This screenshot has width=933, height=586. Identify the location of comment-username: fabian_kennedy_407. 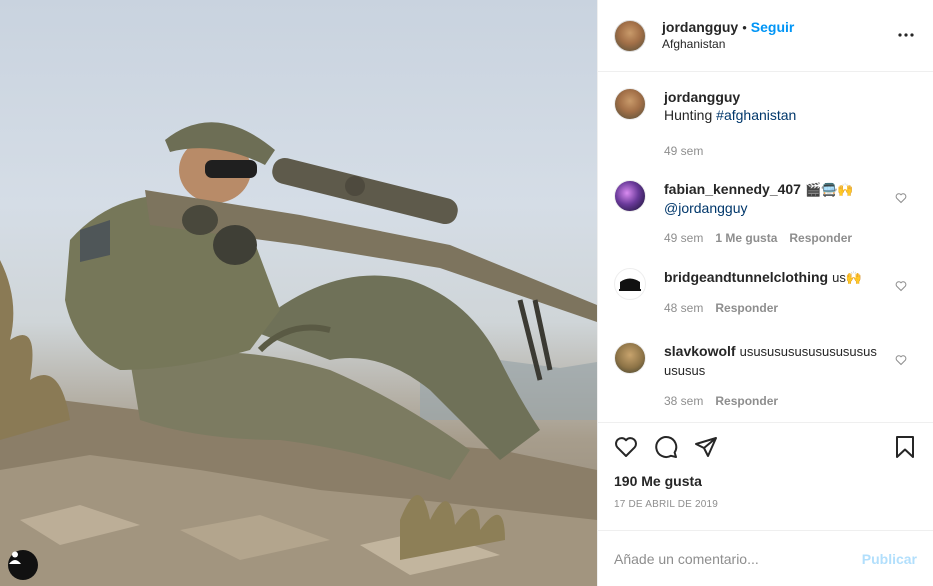
(732, 189).